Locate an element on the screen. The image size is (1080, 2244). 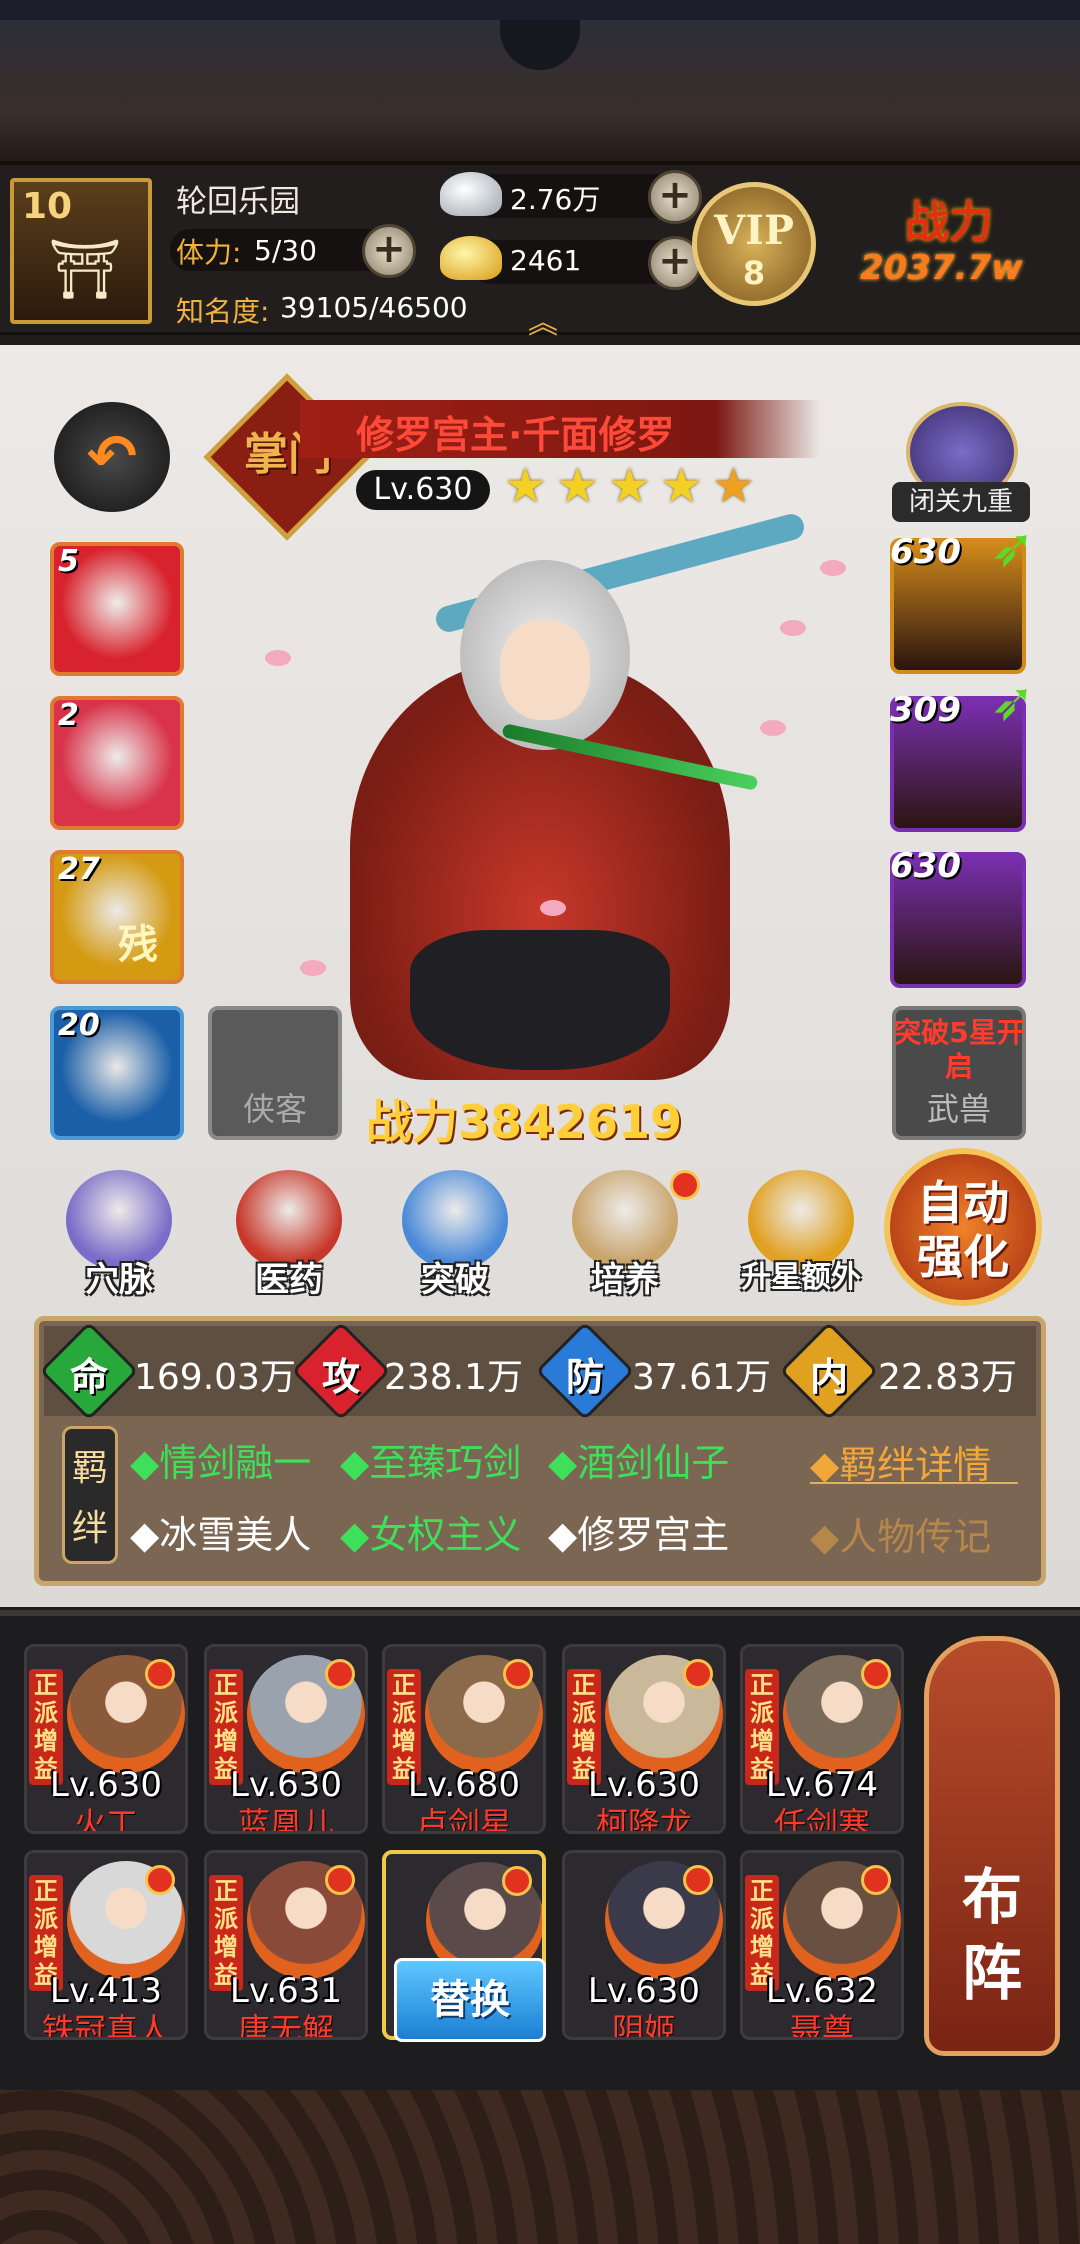
stamina-value: 5/30 is located at coordinates (285, 250).